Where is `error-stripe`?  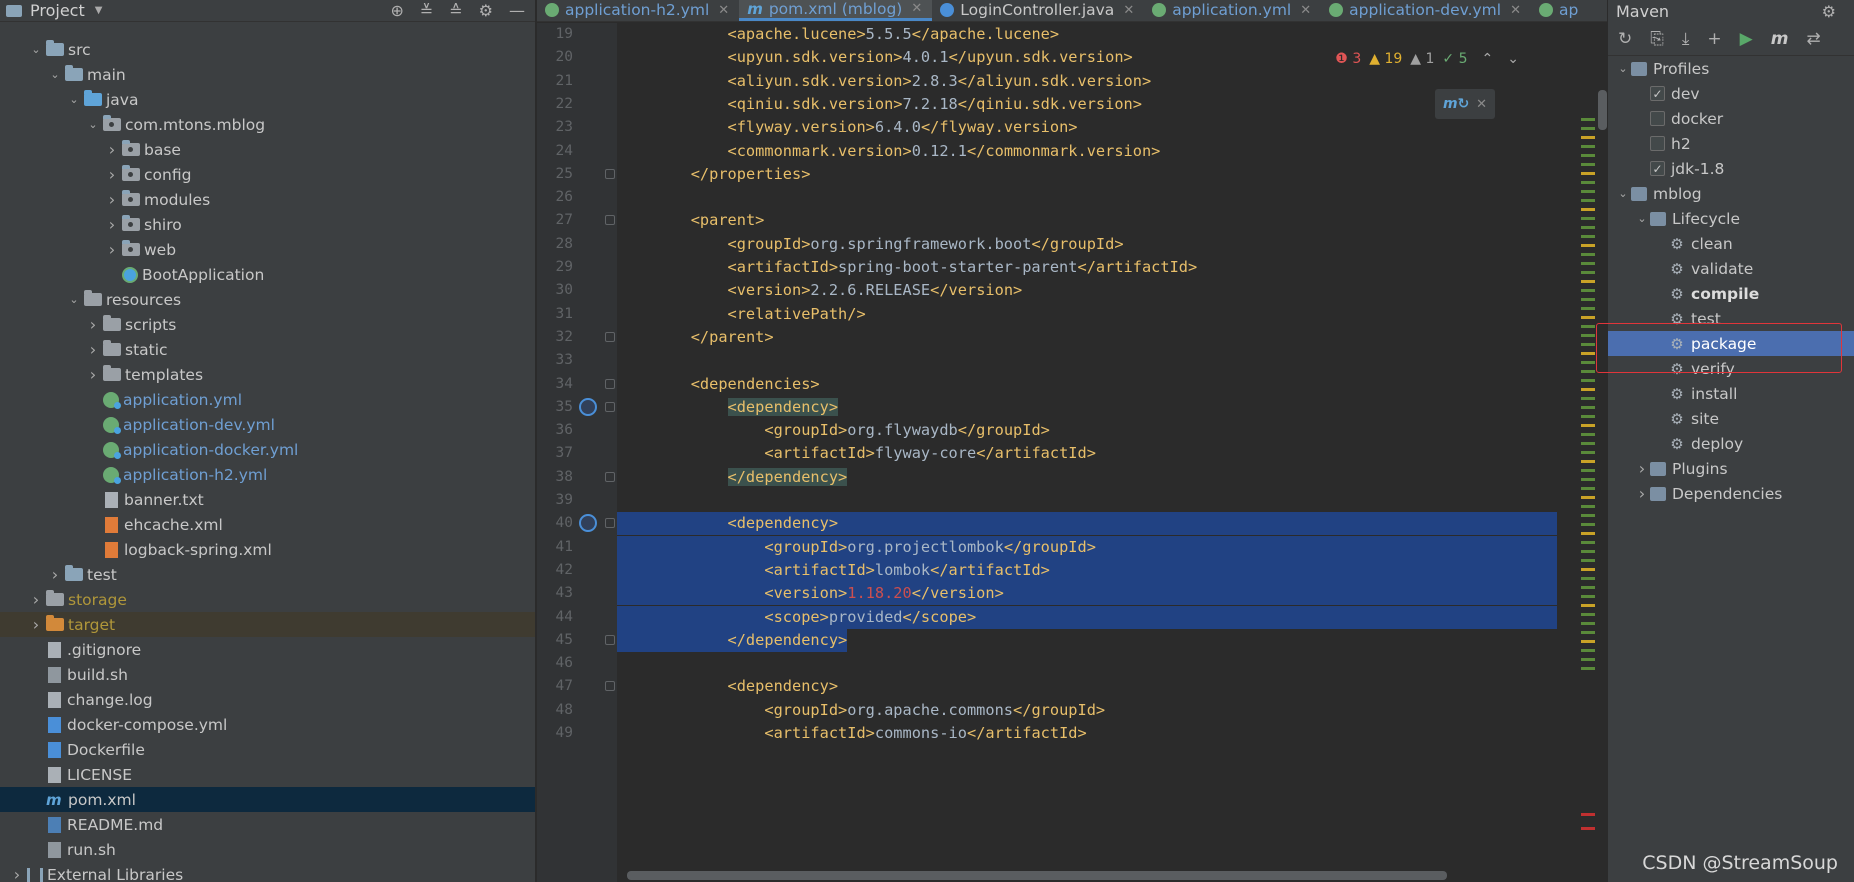 error-stripe is located at coordinates (1588, 452).